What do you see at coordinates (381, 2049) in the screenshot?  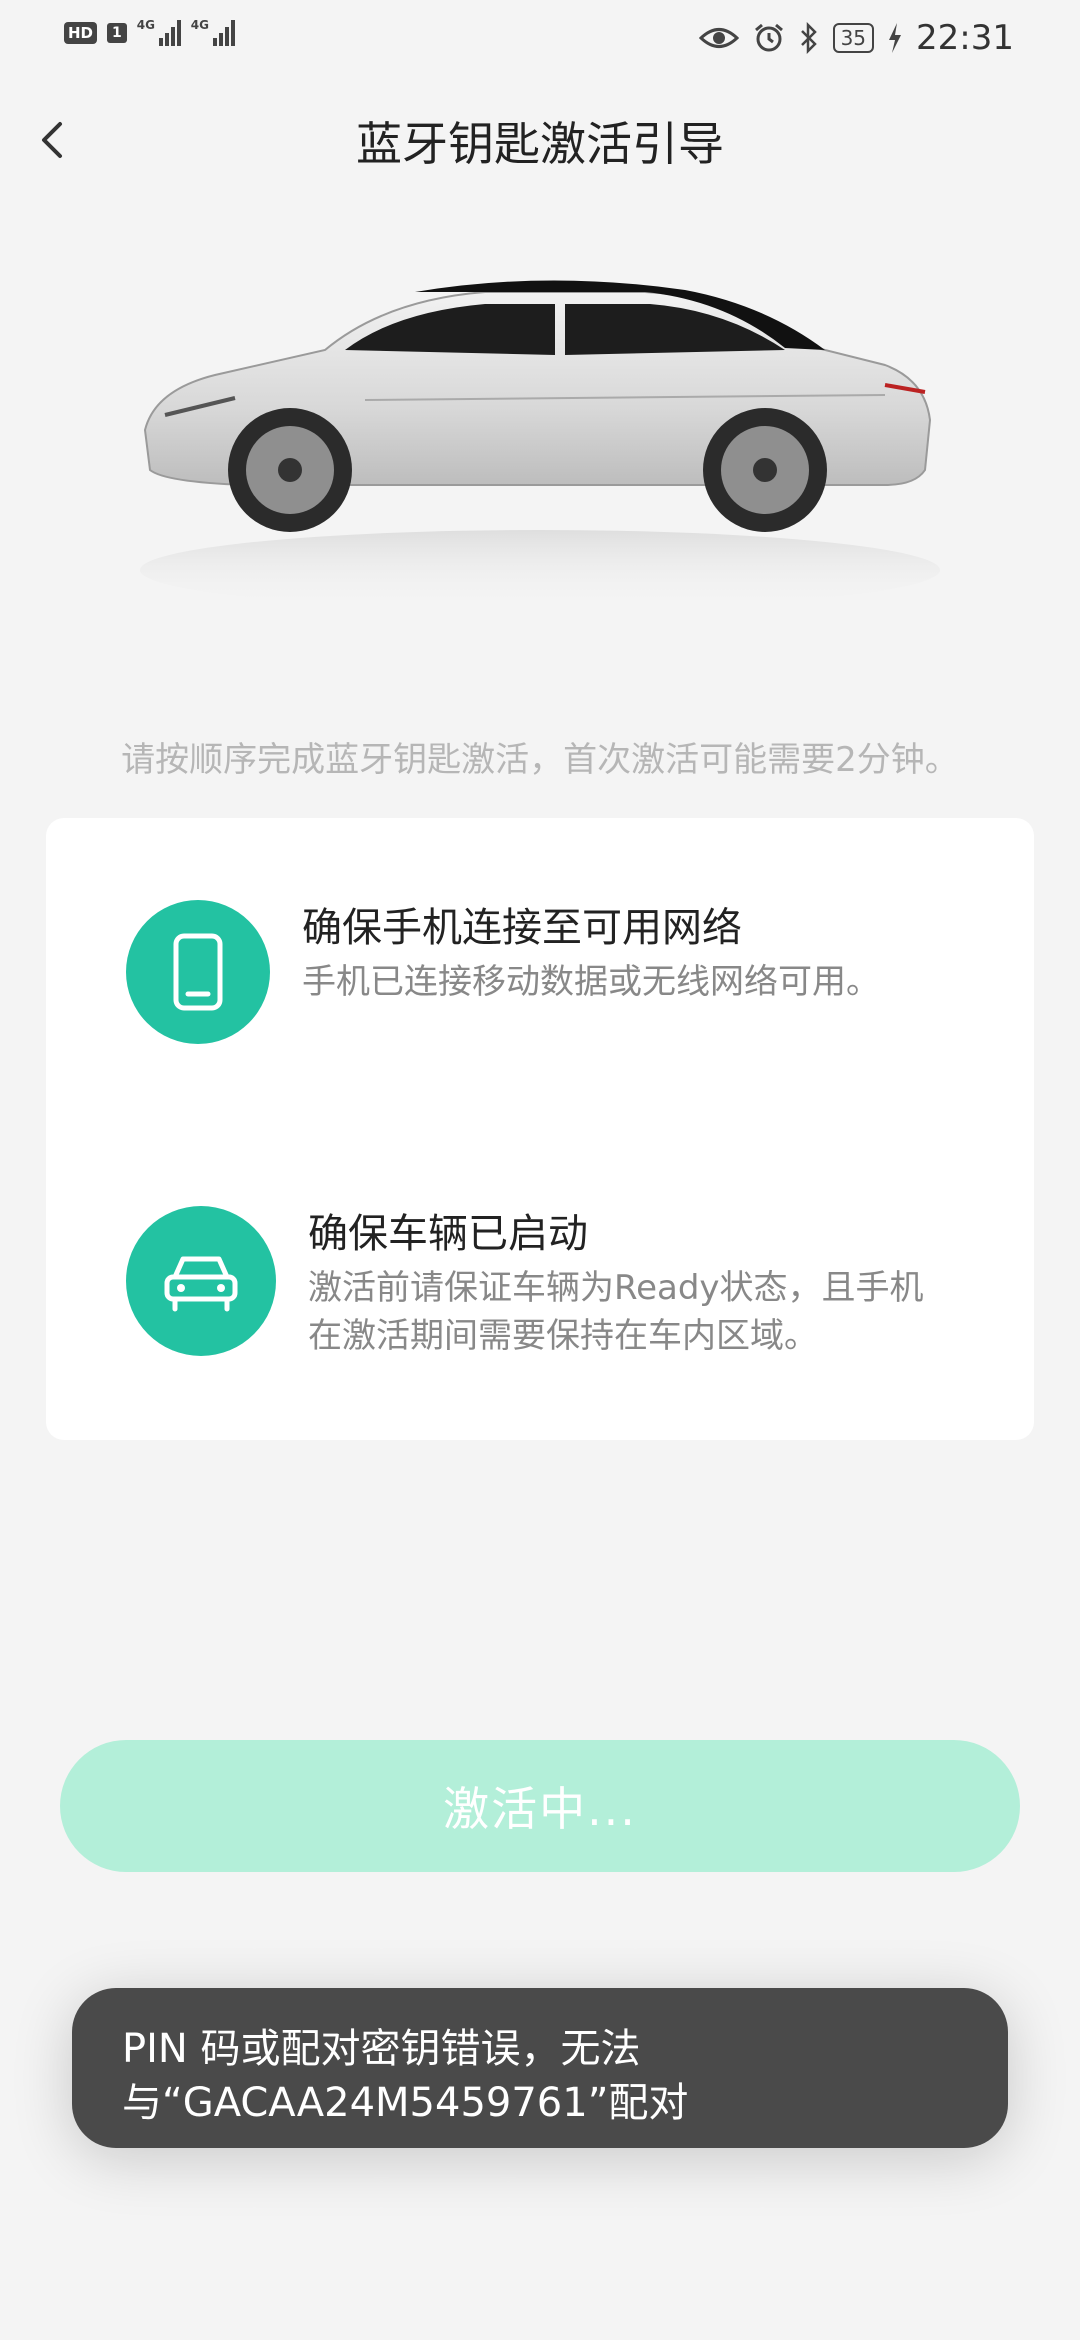 I see `toast-line-1: PIN 码或配对密钥错误，无法` at bounding box center [381, 2049].